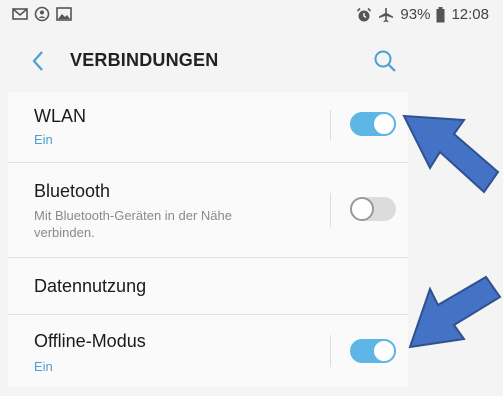 The image size is (503, 396). What do you see at coordinates (64, 232) in the screenshot?
I see `bluetooth-description-line2: verbinden.` at bounding box center [64, 232].